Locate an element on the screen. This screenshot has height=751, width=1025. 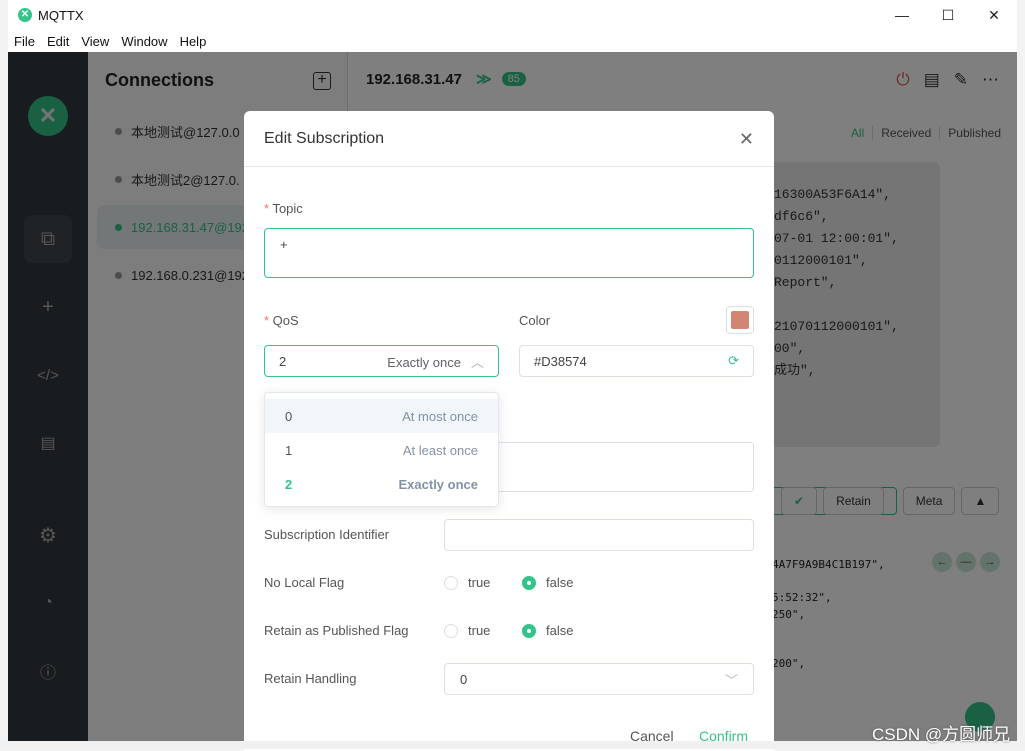
menu-window: Window is located at coordinates (144, 41).